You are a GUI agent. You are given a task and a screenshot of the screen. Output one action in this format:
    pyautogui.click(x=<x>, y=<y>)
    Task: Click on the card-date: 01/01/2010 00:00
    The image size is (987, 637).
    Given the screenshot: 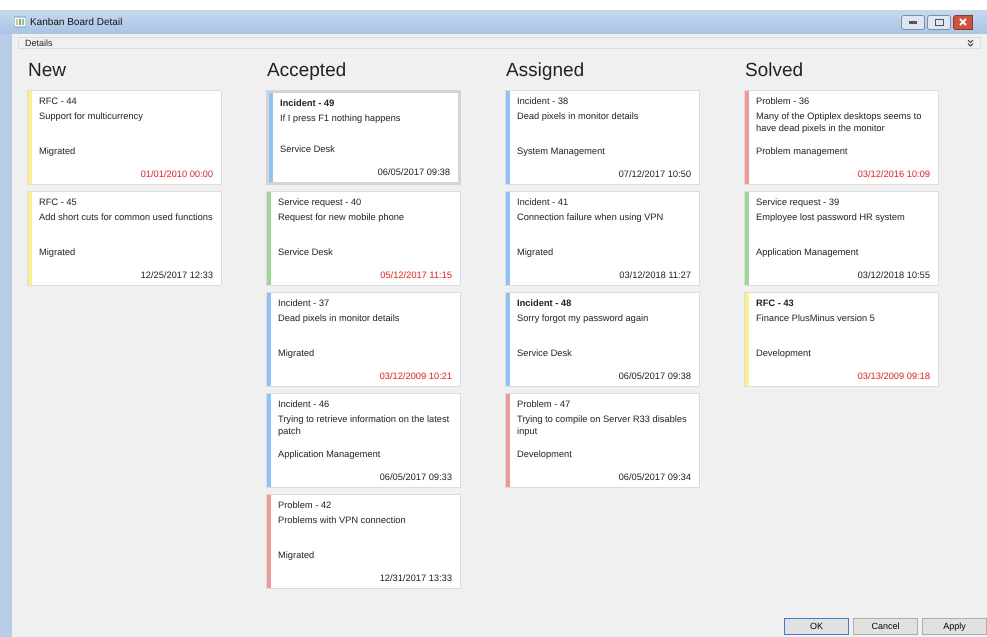 What is the action you would take?
    pyautogui.click(x=176, y=174)
    